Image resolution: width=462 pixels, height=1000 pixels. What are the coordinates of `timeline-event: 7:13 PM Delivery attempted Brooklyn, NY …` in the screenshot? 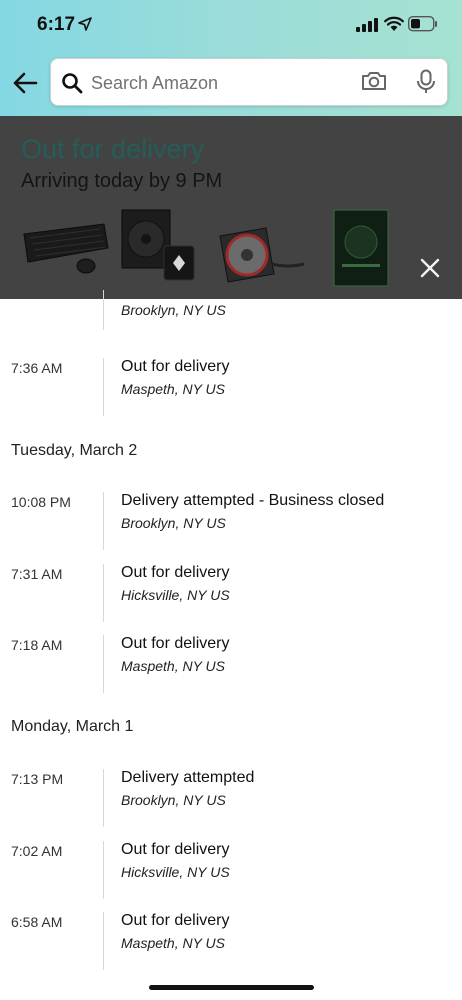 It's located at (231, 799).